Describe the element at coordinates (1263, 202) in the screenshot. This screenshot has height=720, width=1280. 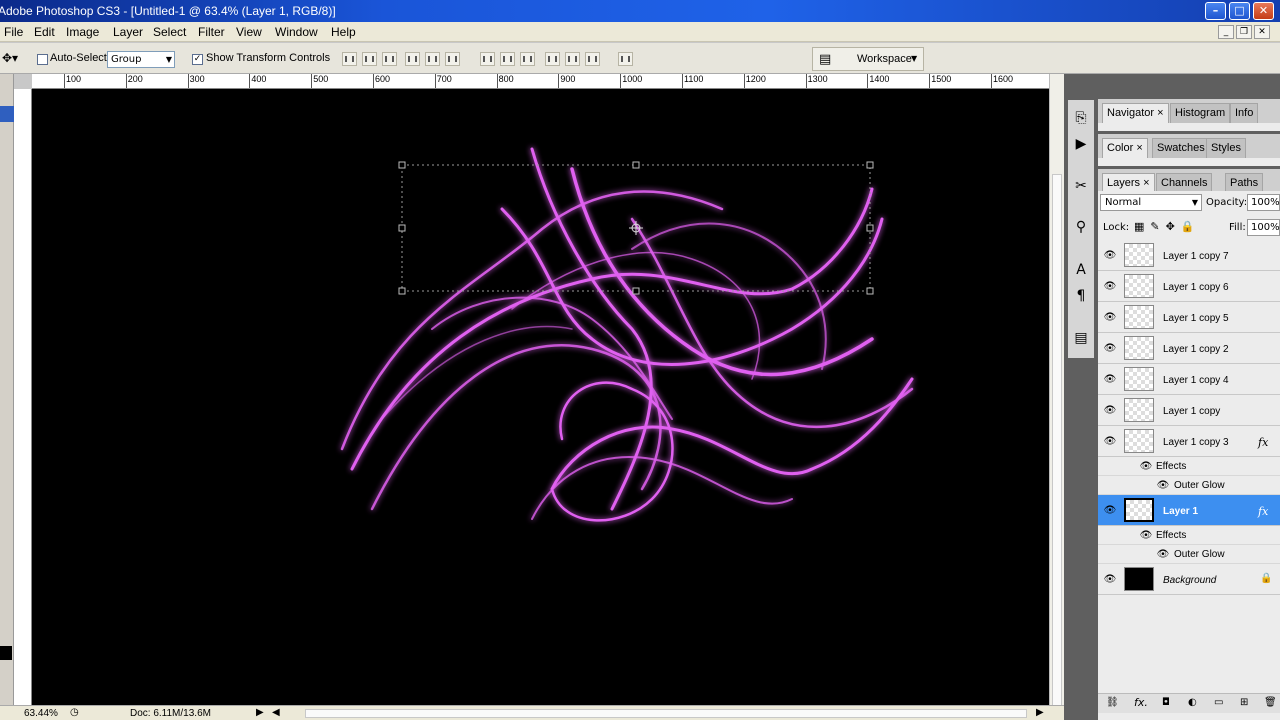
I see `opacity-input: 100%` at that location.